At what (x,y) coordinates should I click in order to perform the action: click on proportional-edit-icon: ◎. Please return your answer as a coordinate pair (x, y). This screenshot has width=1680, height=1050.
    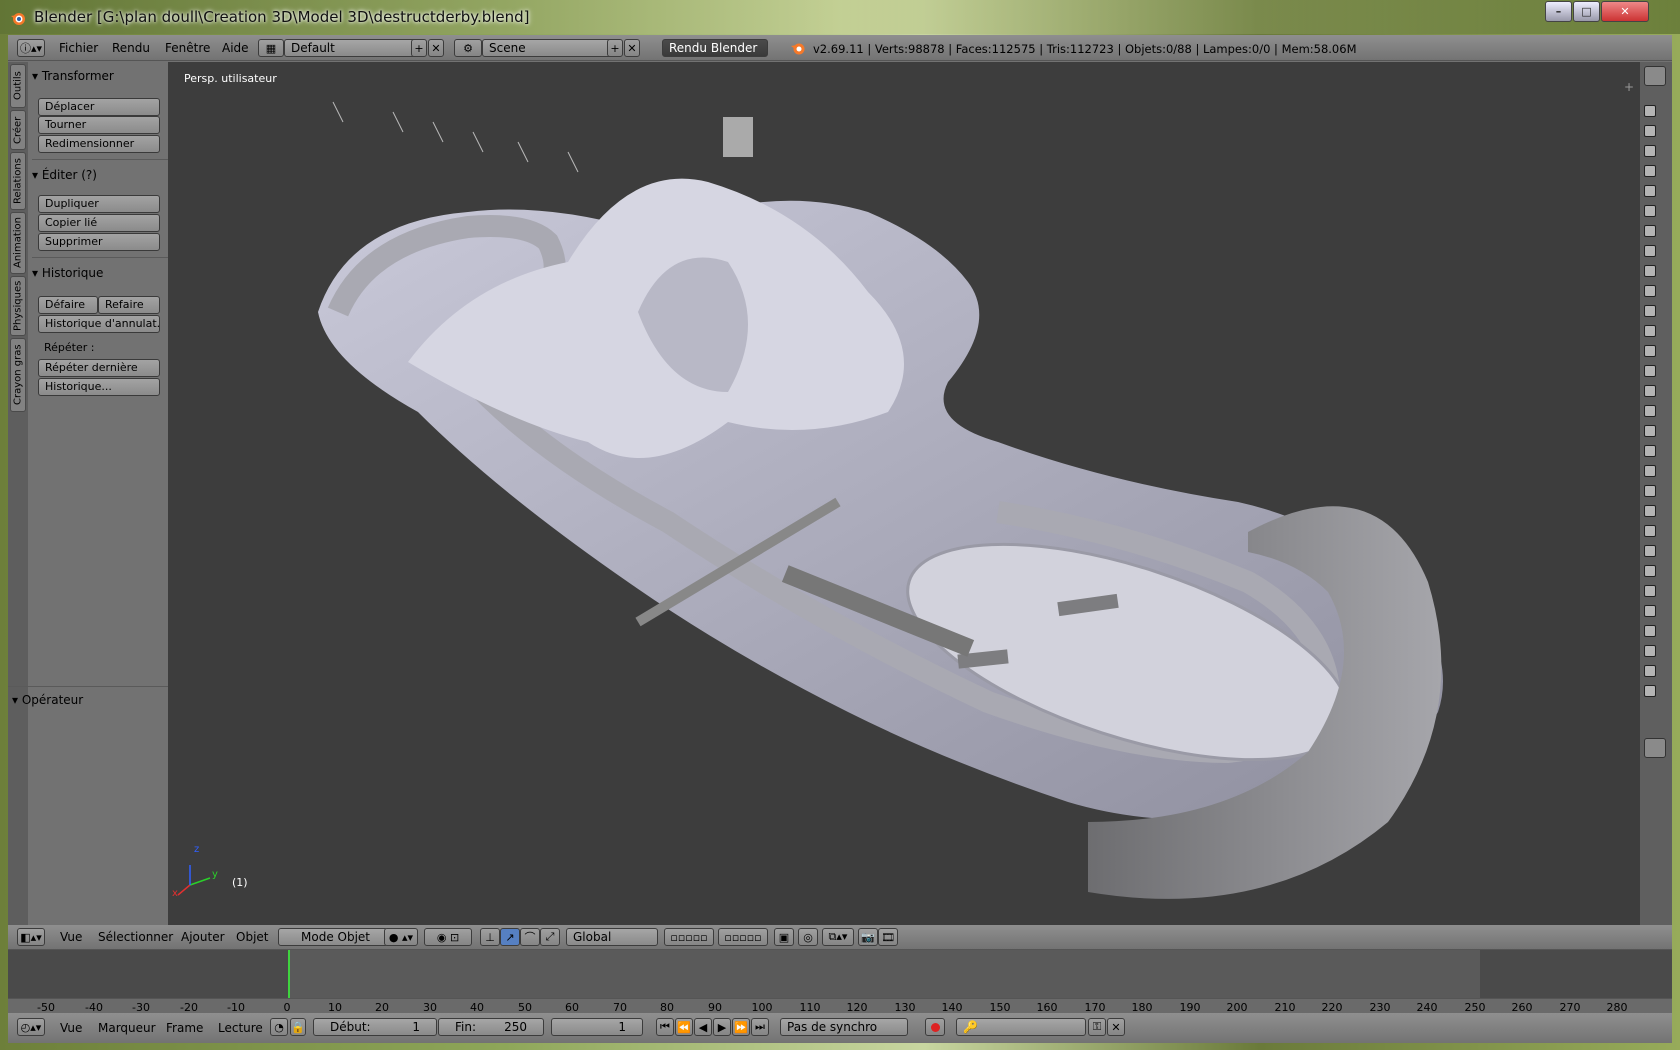
    Looking at the image, I should click on (808, 937).